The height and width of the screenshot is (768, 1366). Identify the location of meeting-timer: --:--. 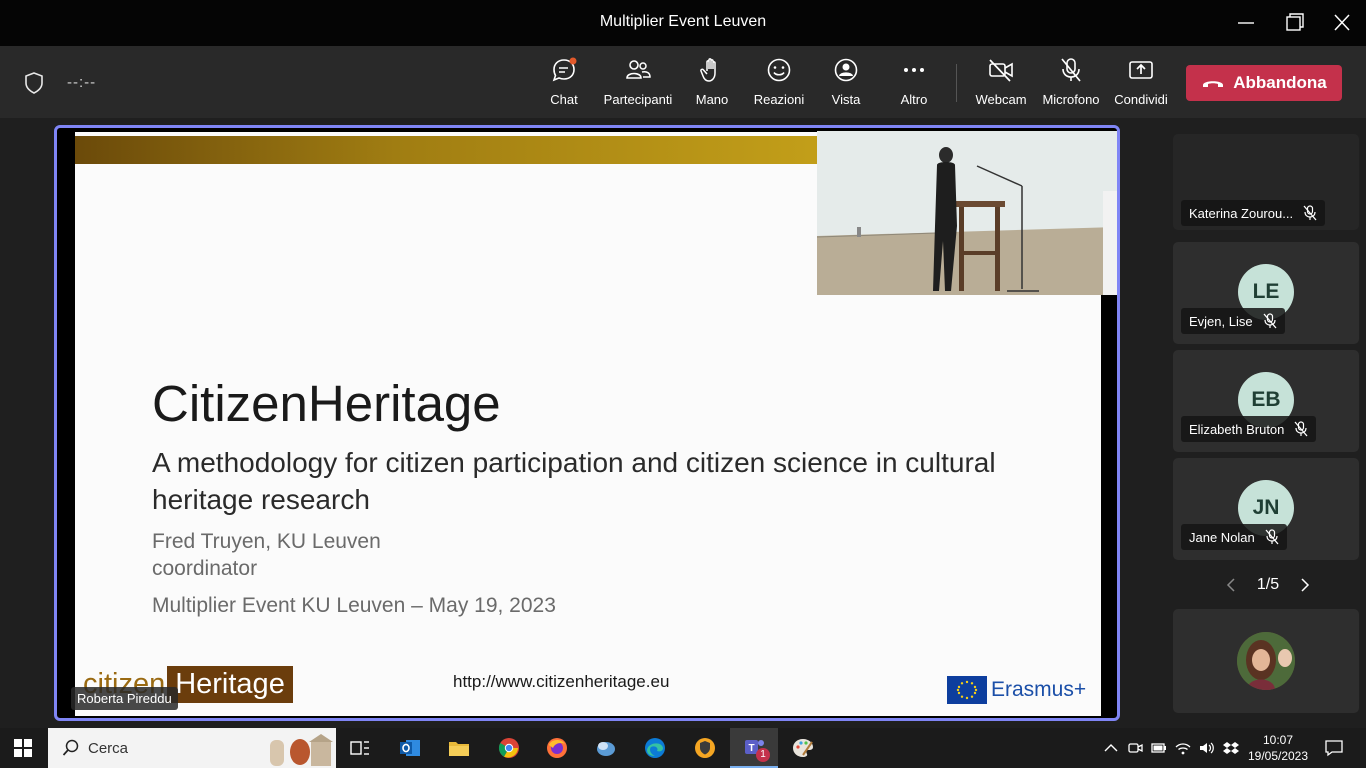
(82, 82).